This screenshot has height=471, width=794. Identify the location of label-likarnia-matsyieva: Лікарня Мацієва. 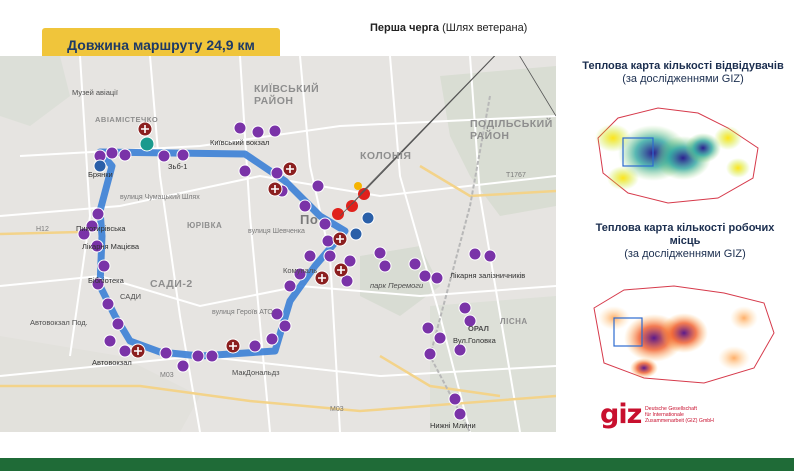
(111, 246).